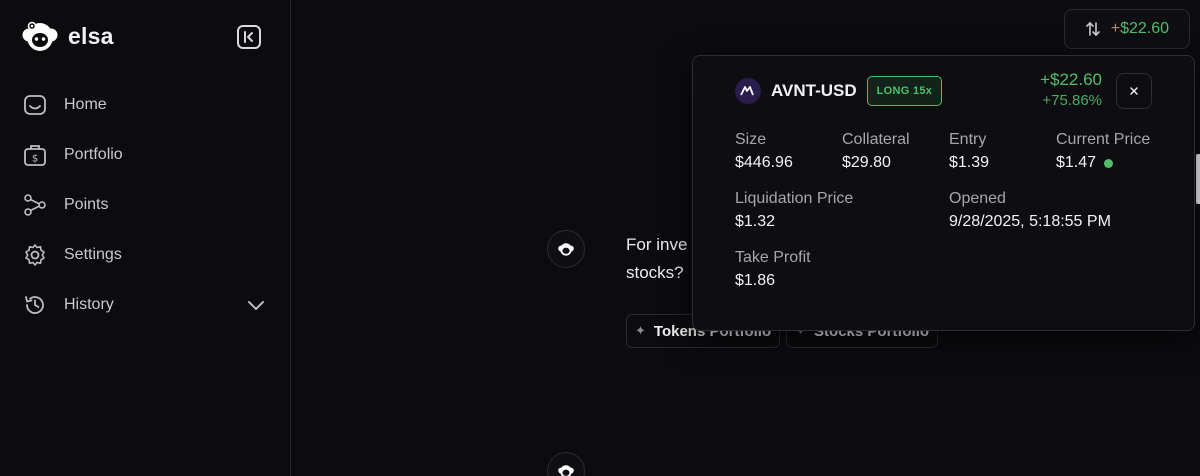  Describe the element at coordinates (85, 104) in the screenshot. I see `sidebar-item-label: Home` at that location.